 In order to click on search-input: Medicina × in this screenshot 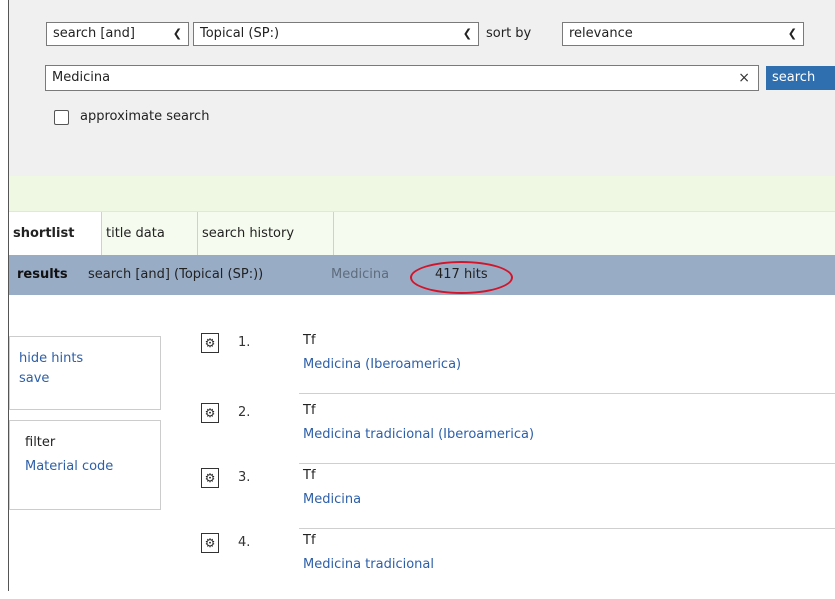, I will do `click(402, 78)`.